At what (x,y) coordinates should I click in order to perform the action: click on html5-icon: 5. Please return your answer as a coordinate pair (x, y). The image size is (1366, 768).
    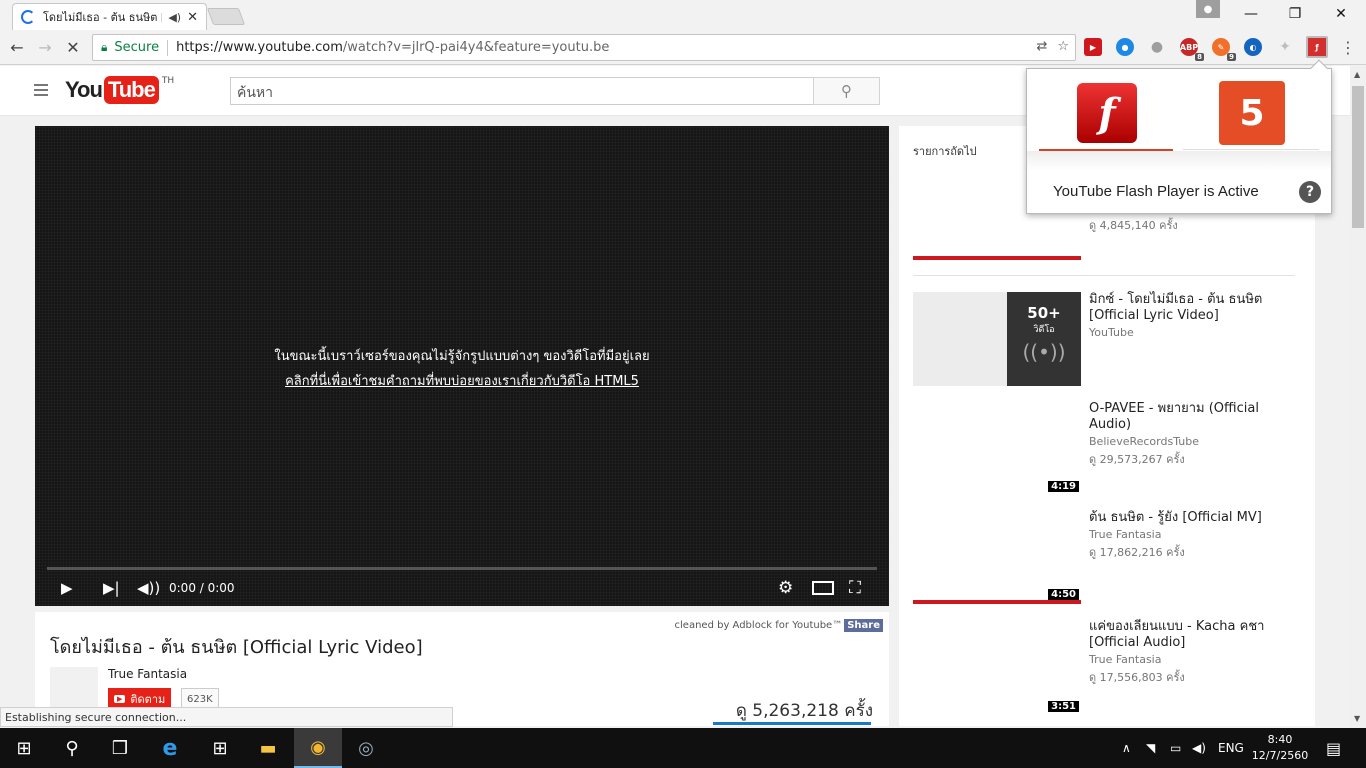
    Looking at the image, I should click on (1252, 113).